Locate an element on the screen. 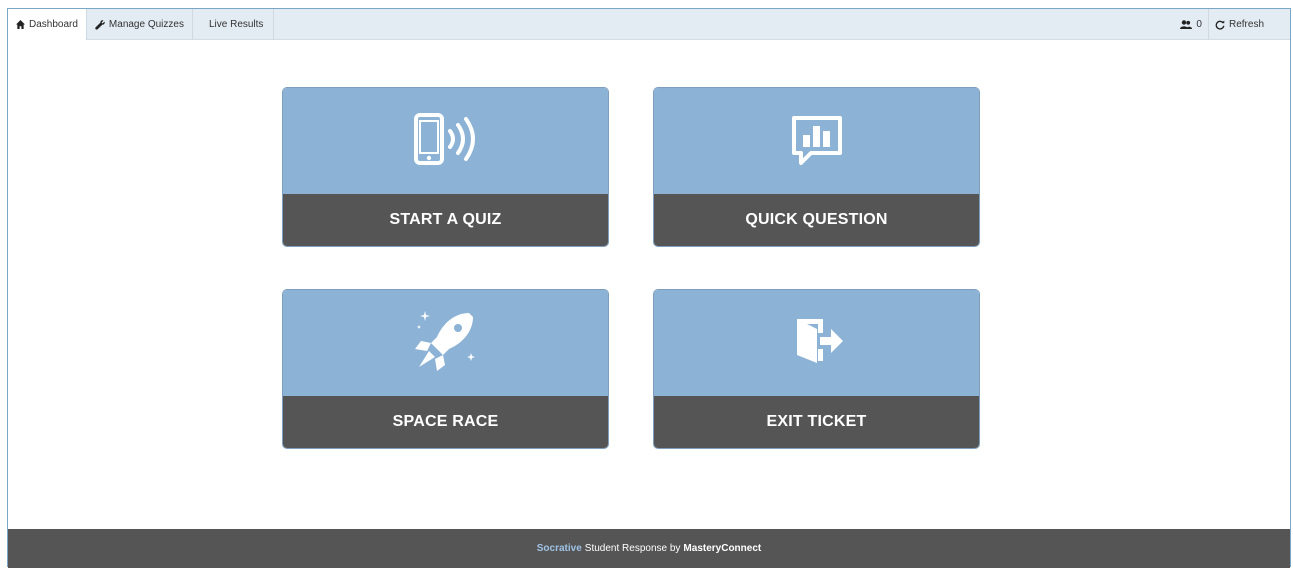 Image resolution: width=1293 pixels, height=568 pixels. refresh-label: Refresh is located at coordinates (1246, 24).